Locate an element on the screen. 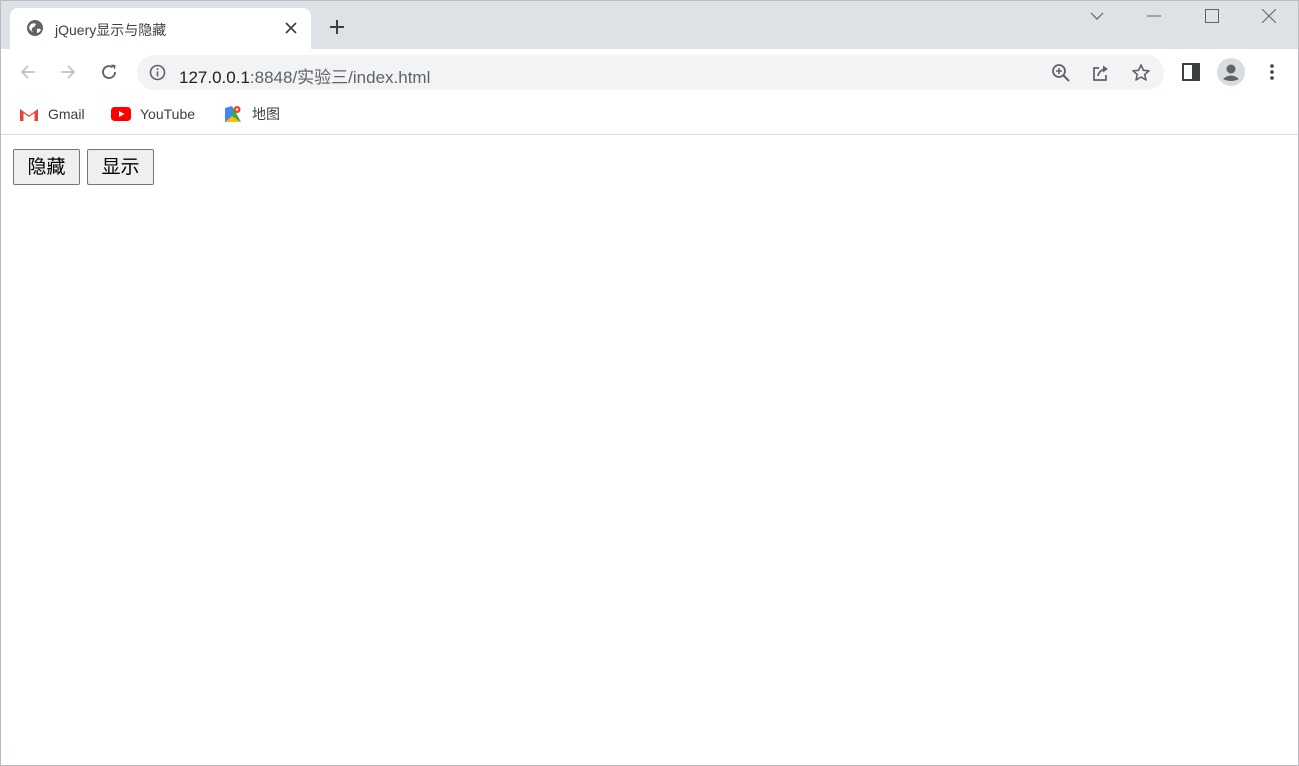 The image size is (1299, 766). bookmark-label: 地图 is located at coordinates (266, 114).